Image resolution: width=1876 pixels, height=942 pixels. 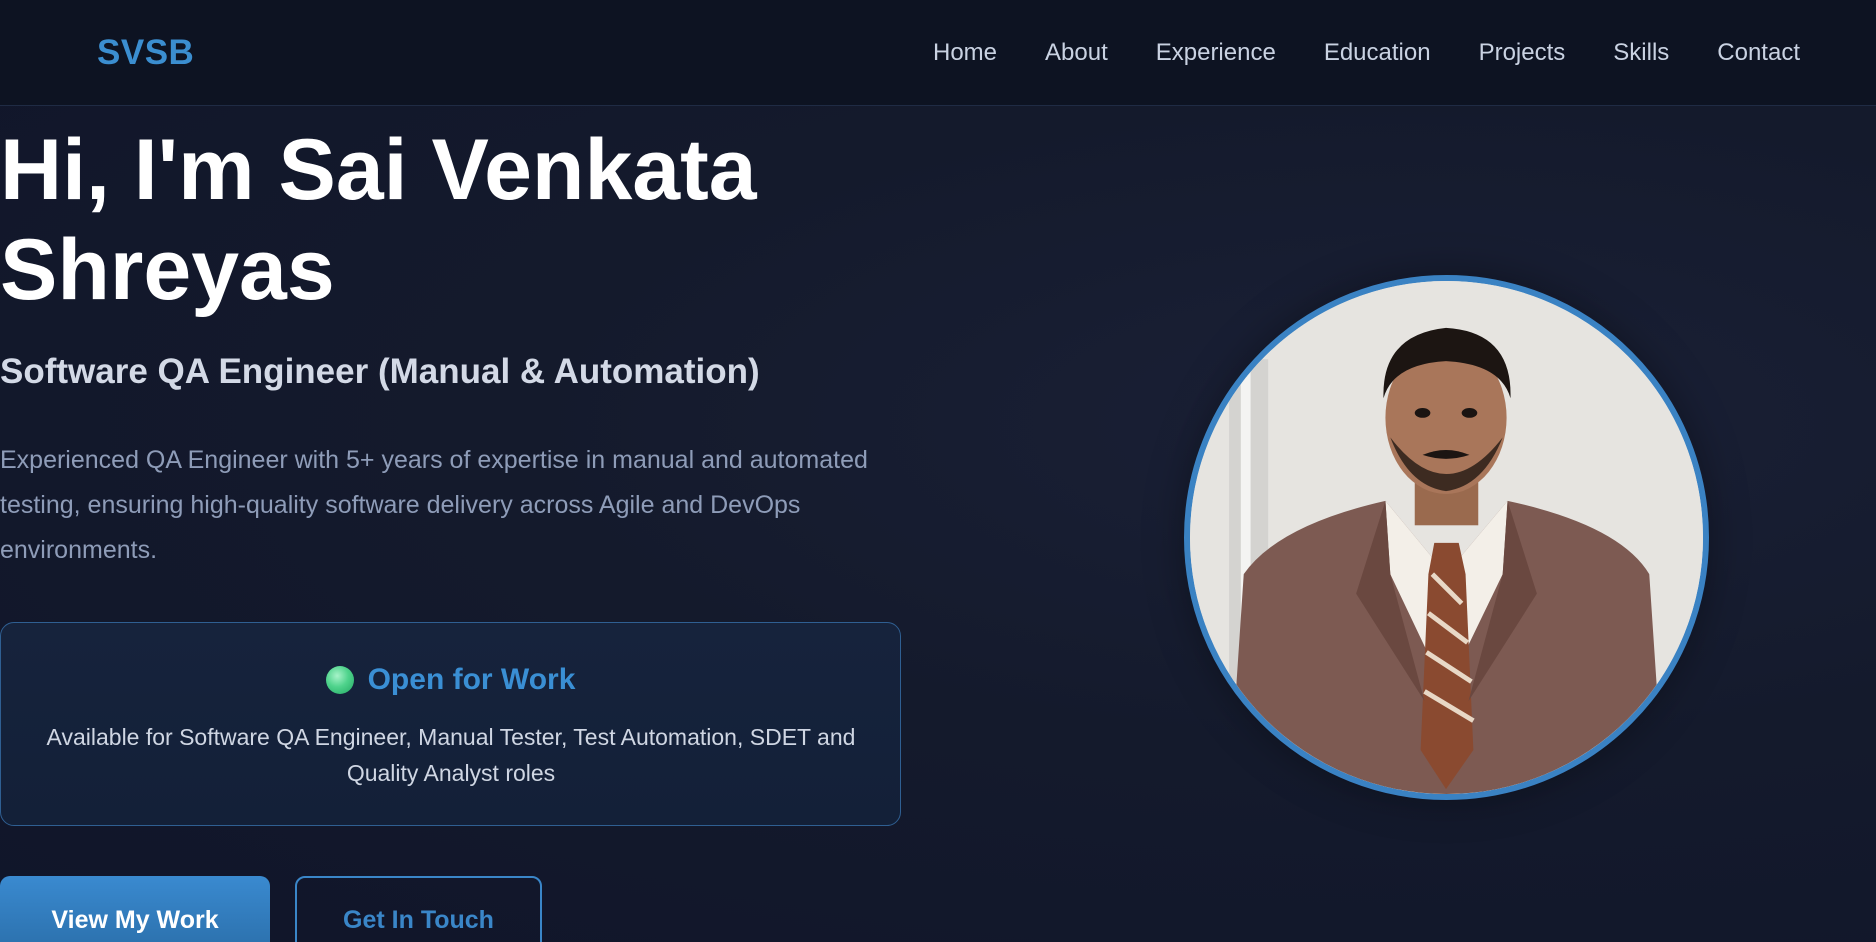 What do you see at coordinates (1216, 53) in the screenshot?
I see `nav-link-experience: Experience` at bounding box center [1216, 53].